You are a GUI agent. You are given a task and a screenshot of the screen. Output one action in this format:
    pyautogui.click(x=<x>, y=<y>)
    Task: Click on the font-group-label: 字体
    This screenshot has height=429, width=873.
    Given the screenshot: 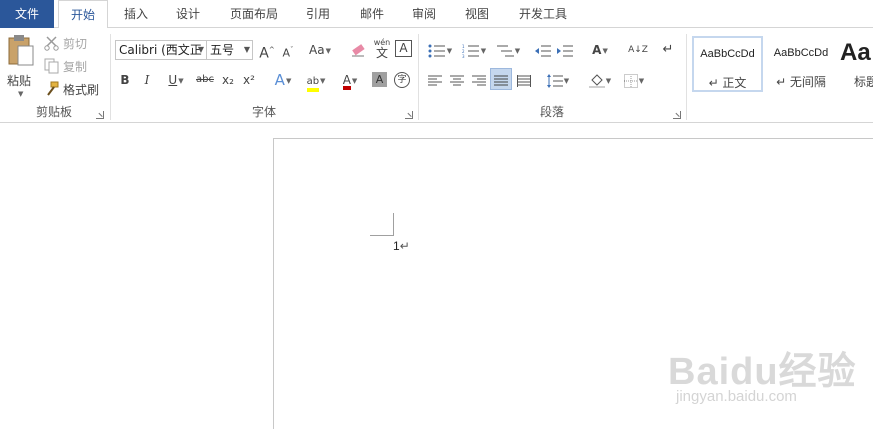 What is the action you would take?
    pyautogui.click(x=263, y=112)
    